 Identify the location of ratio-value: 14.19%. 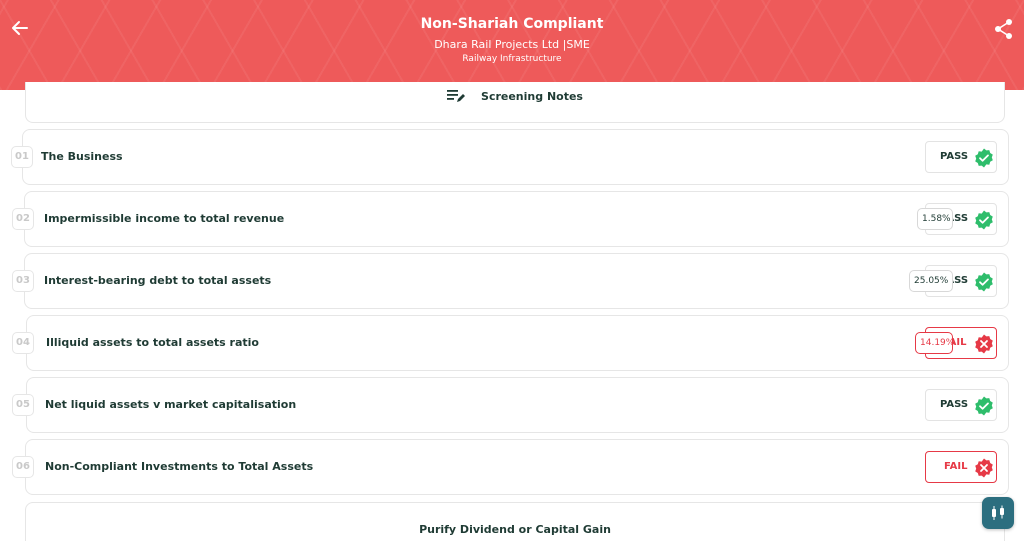
(934, 343).